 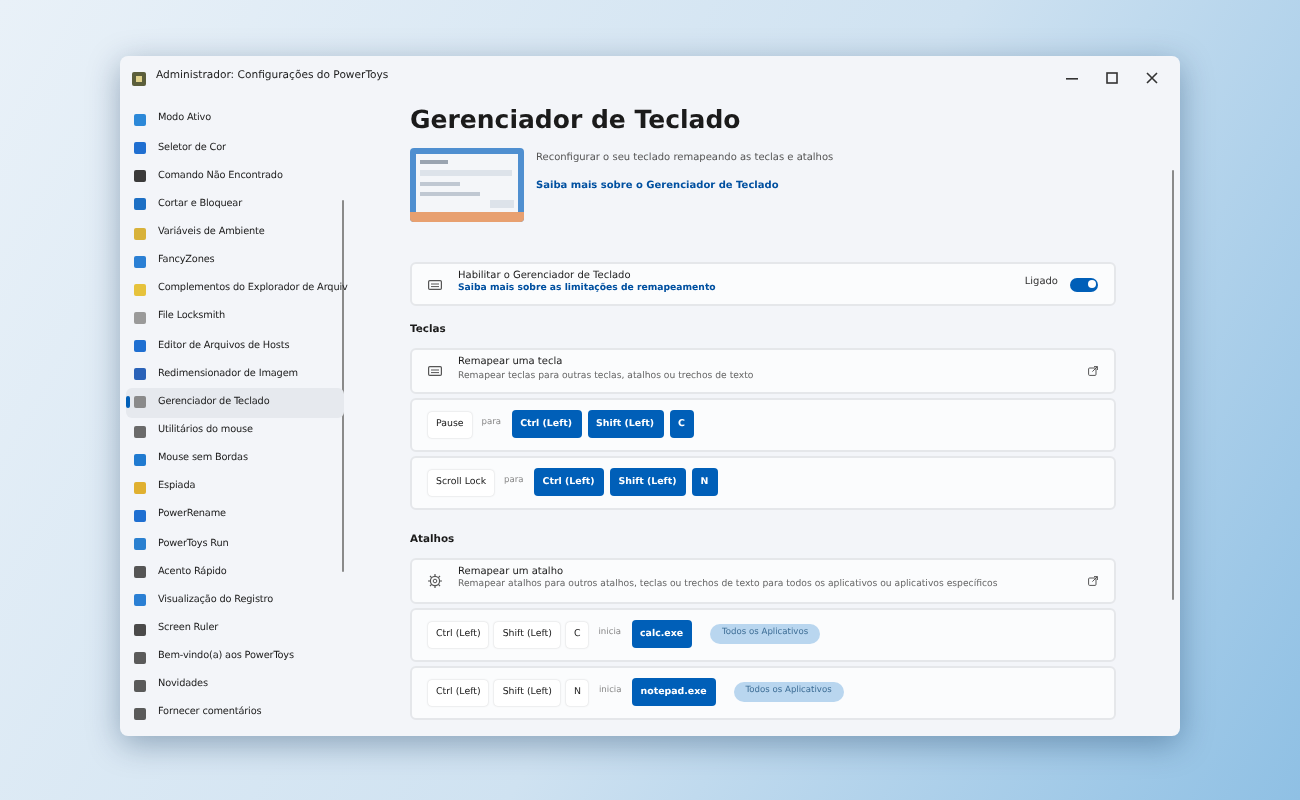 What do you see at coordinates (1112, 78) in the screenshot?
I see `maximize-icon` at bounding box center [1112, 78].